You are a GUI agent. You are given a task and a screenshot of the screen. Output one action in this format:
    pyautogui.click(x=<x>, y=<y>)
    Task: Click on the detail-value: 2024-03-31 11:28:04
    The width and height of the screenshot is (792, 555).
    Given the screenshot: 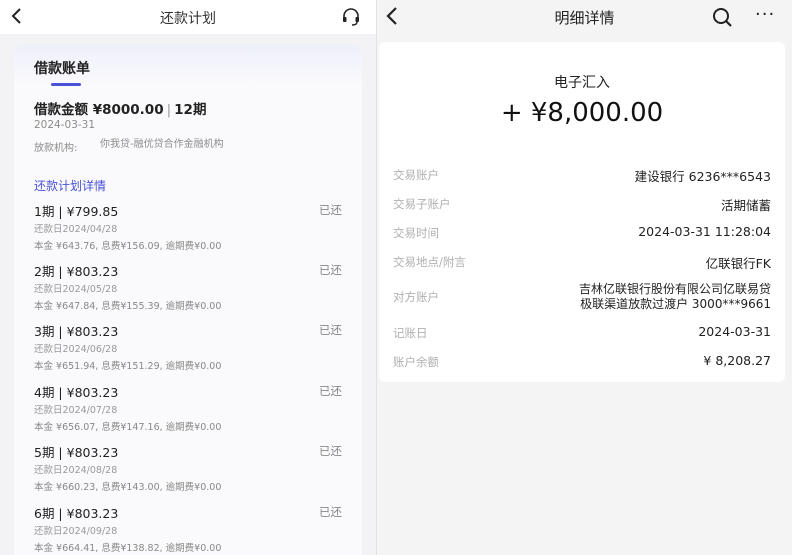 What is the action you would take?
    pyautogui.click(x=704, y=231)
    